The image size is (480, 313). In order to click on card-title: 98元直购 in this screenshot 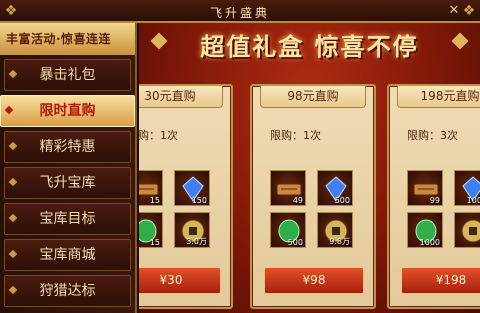, I will do `click(313, 97)`.